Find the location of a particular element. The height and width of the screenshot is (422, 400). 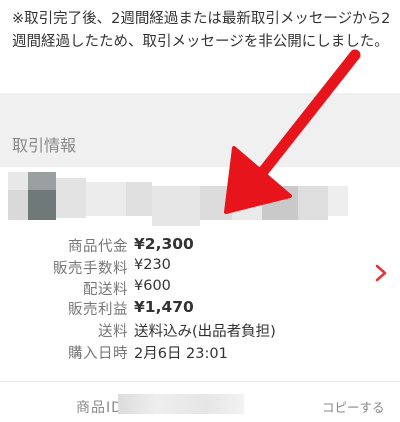

item-name-blurred is located at coordinates (178, 200).